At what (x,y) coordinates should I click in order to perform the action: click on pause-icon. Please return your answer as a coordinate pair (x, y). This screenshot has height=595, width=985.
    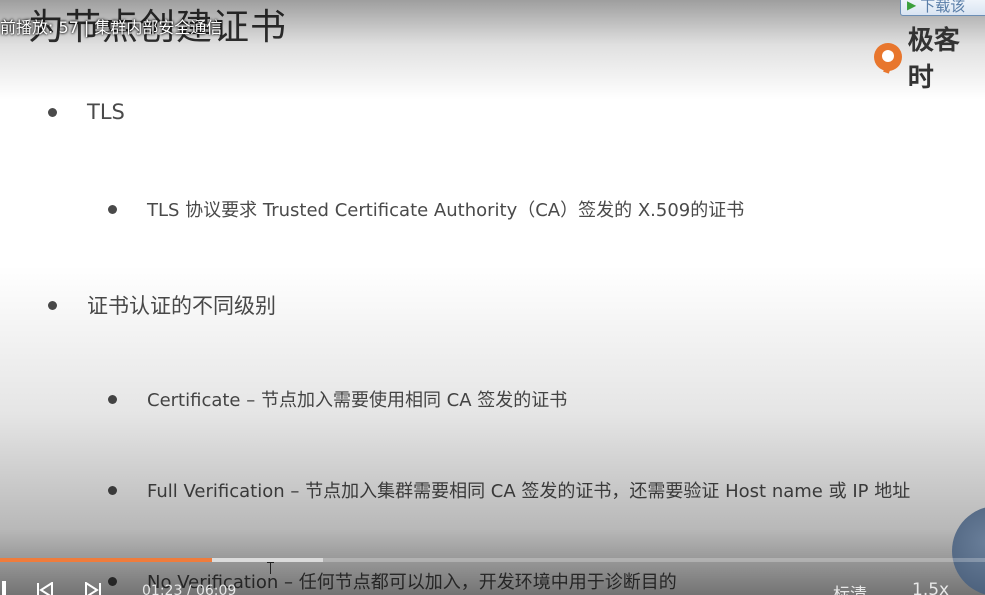
    Looking at the image, I should click on (4, 588).